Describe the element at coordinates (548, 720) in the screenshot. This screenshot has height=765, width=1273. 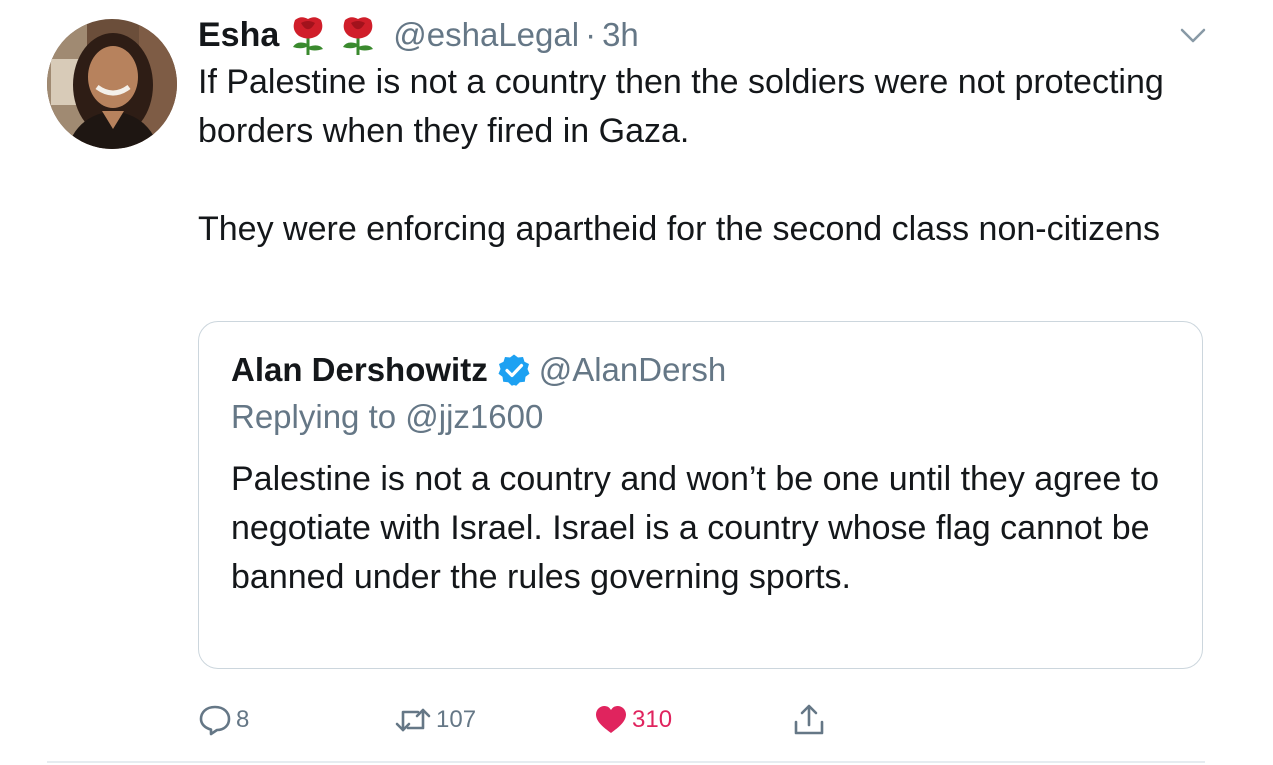
I see `action-bar: 8 107 310` at that location.